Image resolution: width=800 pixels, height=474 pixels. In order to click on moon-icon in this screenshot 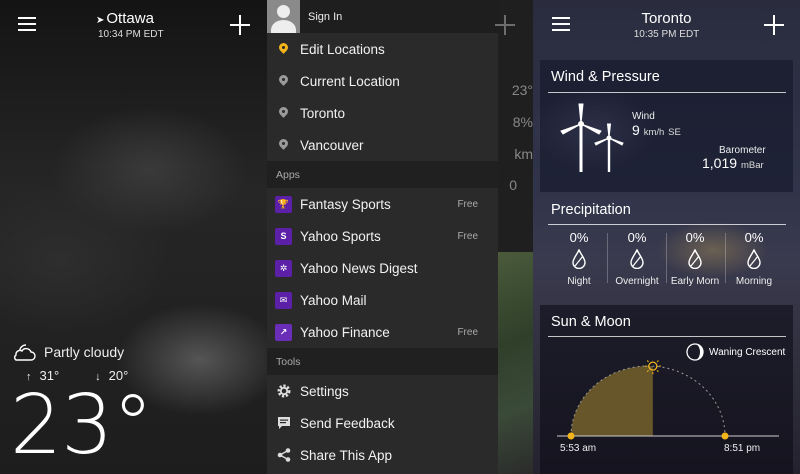, I will do `click(695, 352)`.